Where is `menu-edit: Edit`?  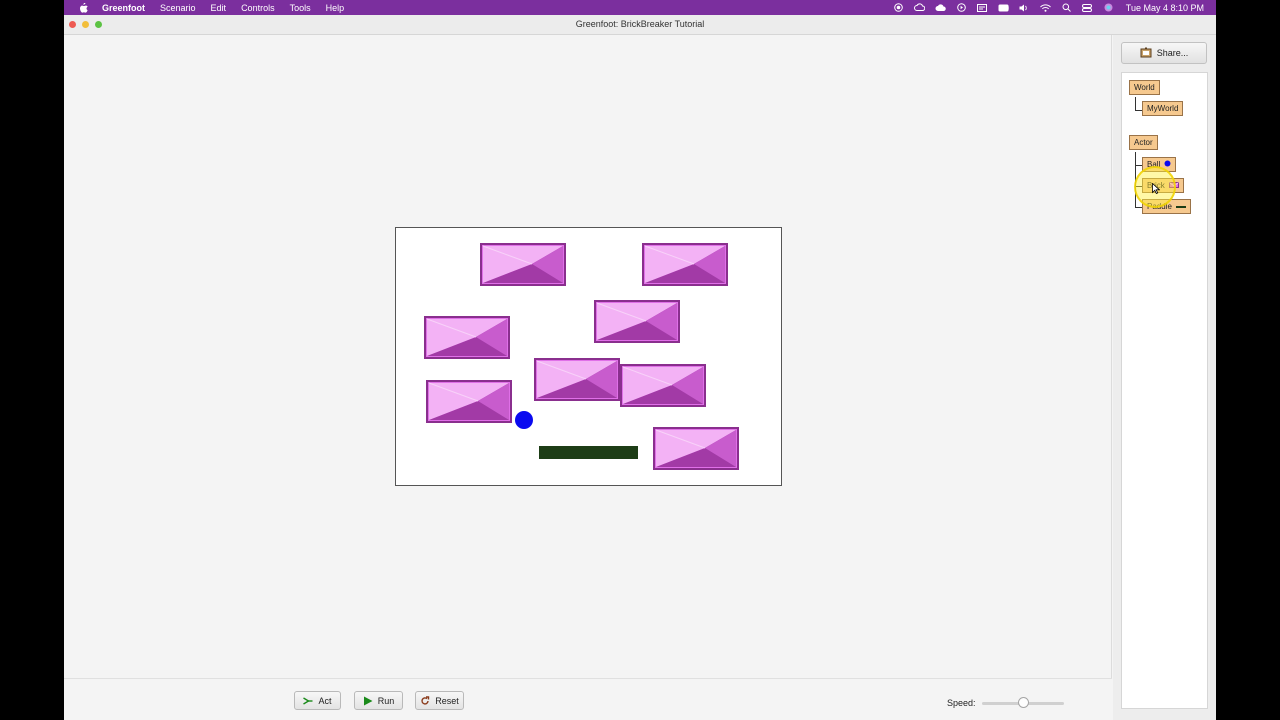 menu-edit: Edit is located at coordinates (219, 8).